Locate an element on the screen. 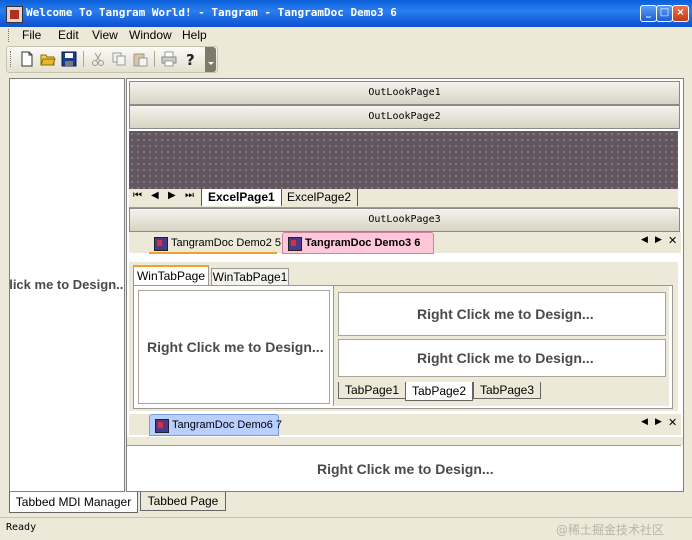  excel-nav-prev: ◀ is located at coordinates (155, 195).